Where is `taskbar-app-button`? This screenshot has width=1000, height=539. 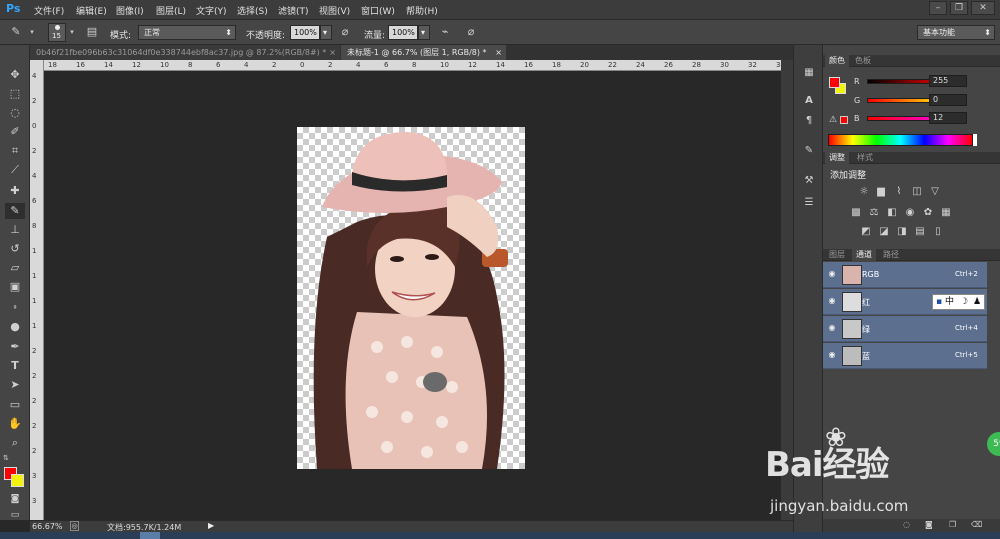 taskbar-app-button is located at coordinates (150, 535).